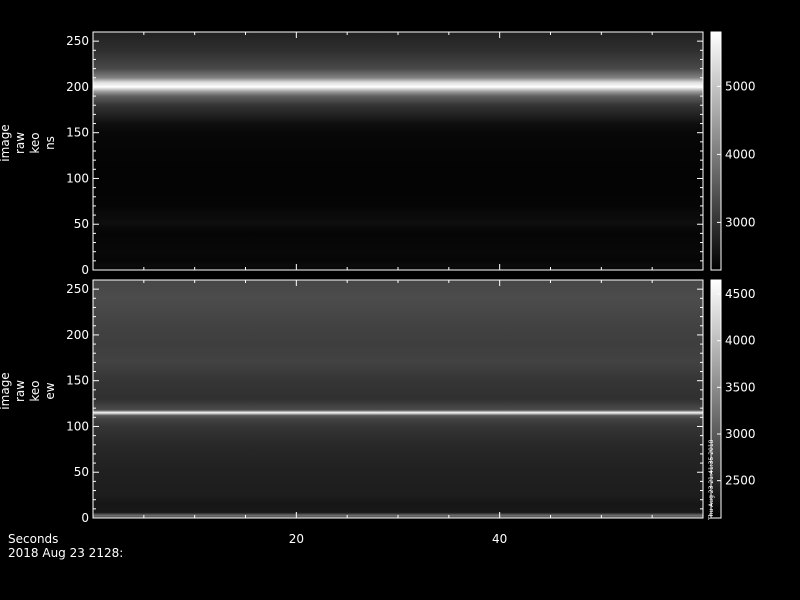  Describe the element at coordinates (740, 294) in the screenshot. I see `colorbar-tick-label: 4500` at that location.